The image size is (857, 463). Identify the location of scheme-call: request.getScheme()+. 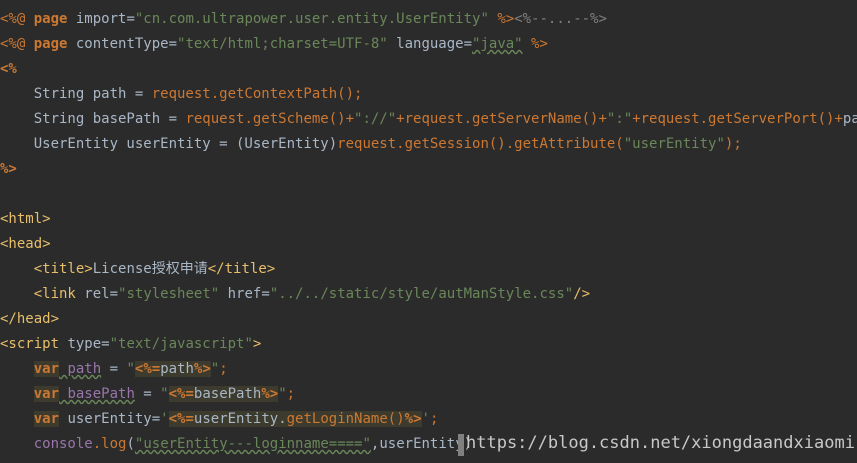
(270, 119).